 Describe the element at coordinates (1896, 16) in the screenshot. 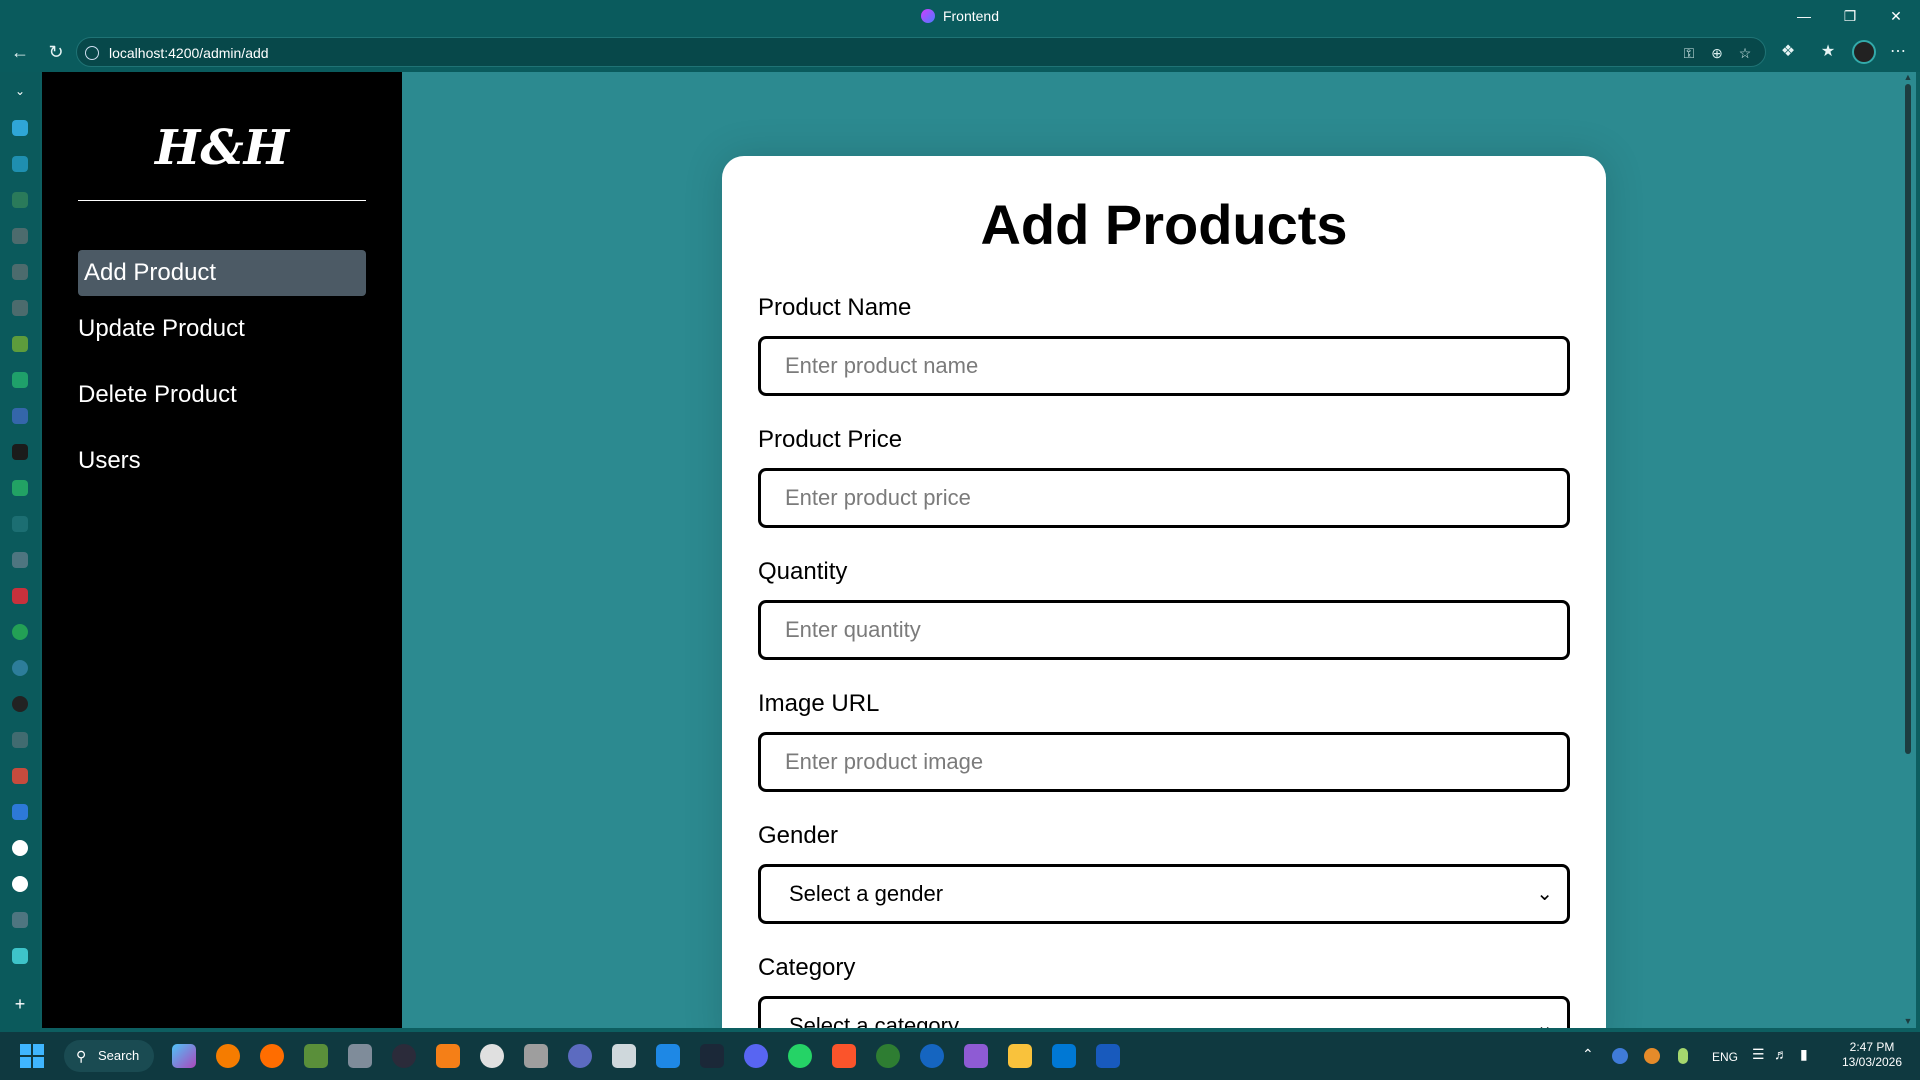

I see `close-icon: ✕` at that location.